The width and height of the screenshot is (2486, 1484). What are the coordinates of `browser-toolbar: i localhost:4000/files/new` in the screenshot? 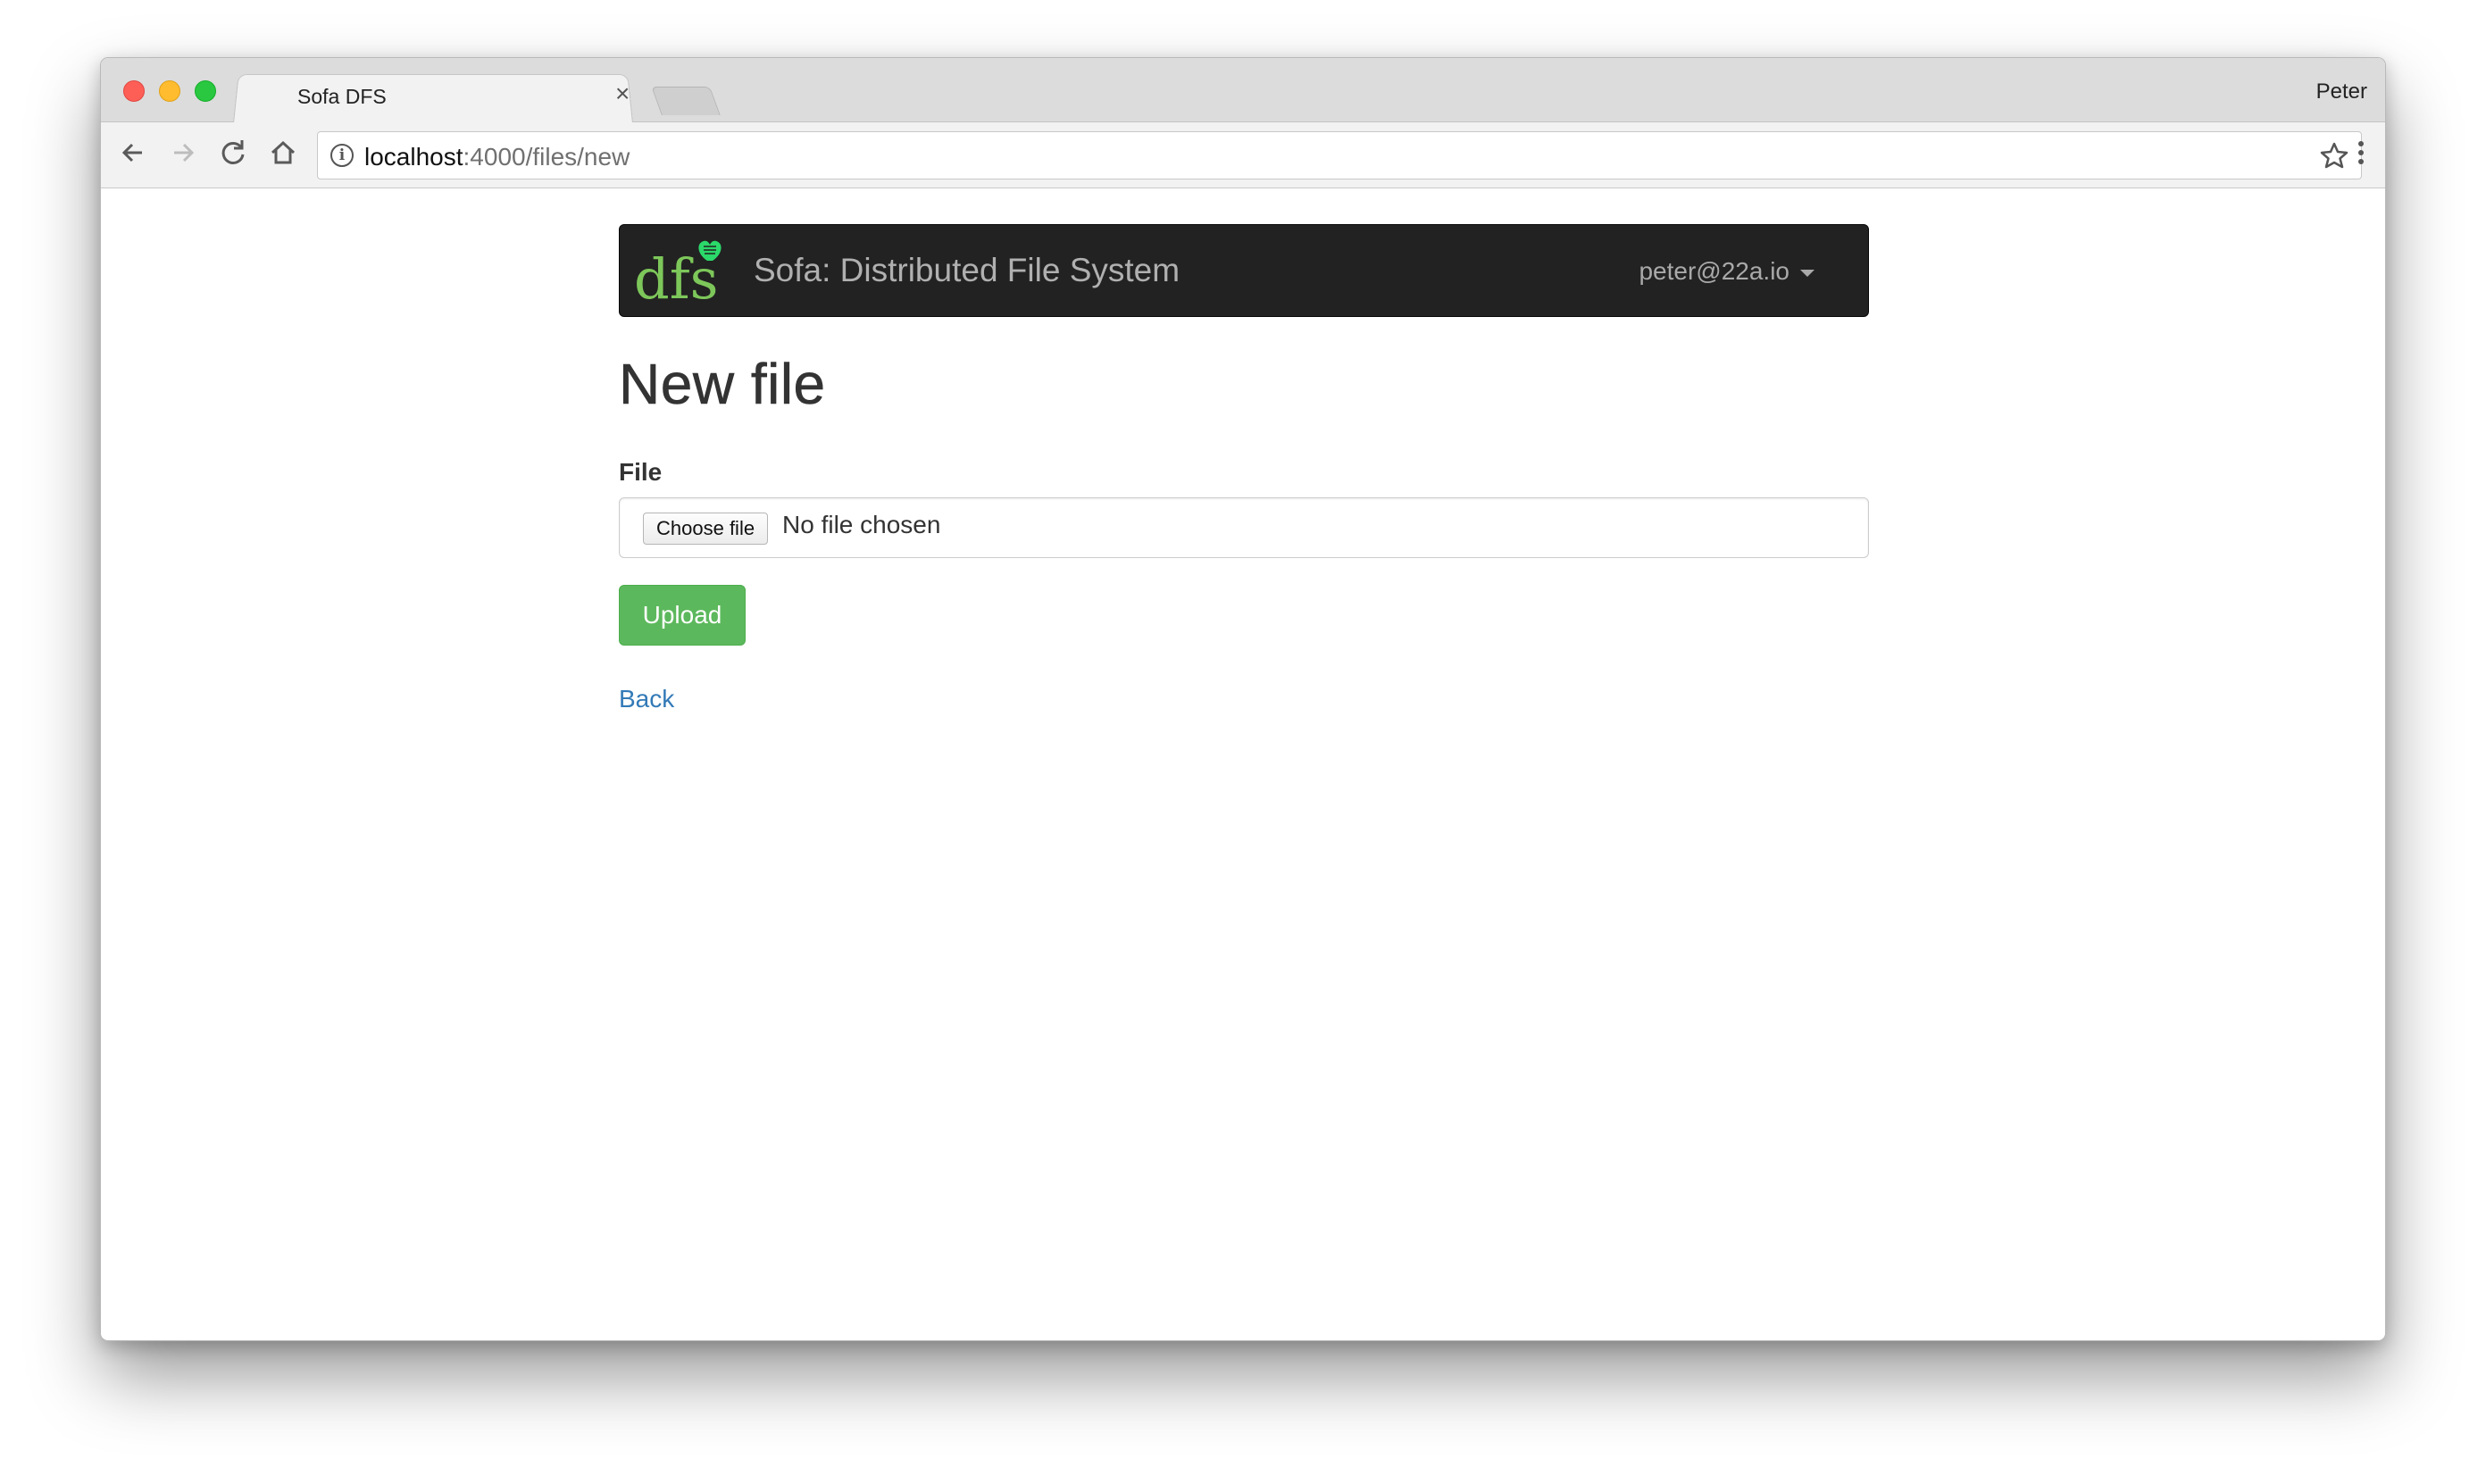 It's located at (1243, 155).